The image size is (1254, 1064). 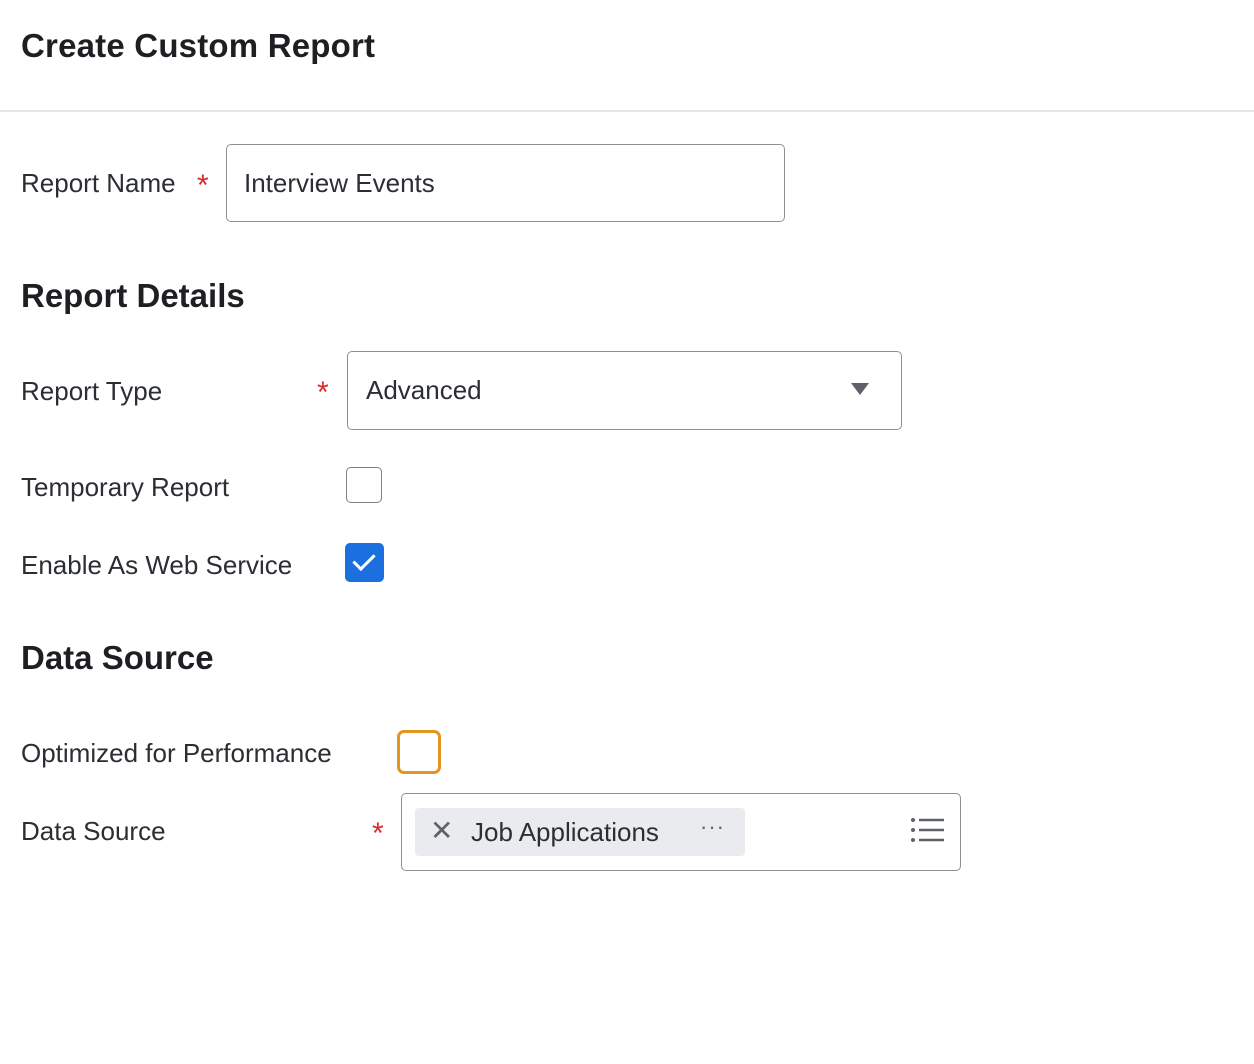 What do you see at coordinates (624, 390) in the screenshot?
I see `report-type-select: Advanced` at bounding box center [624, 390].